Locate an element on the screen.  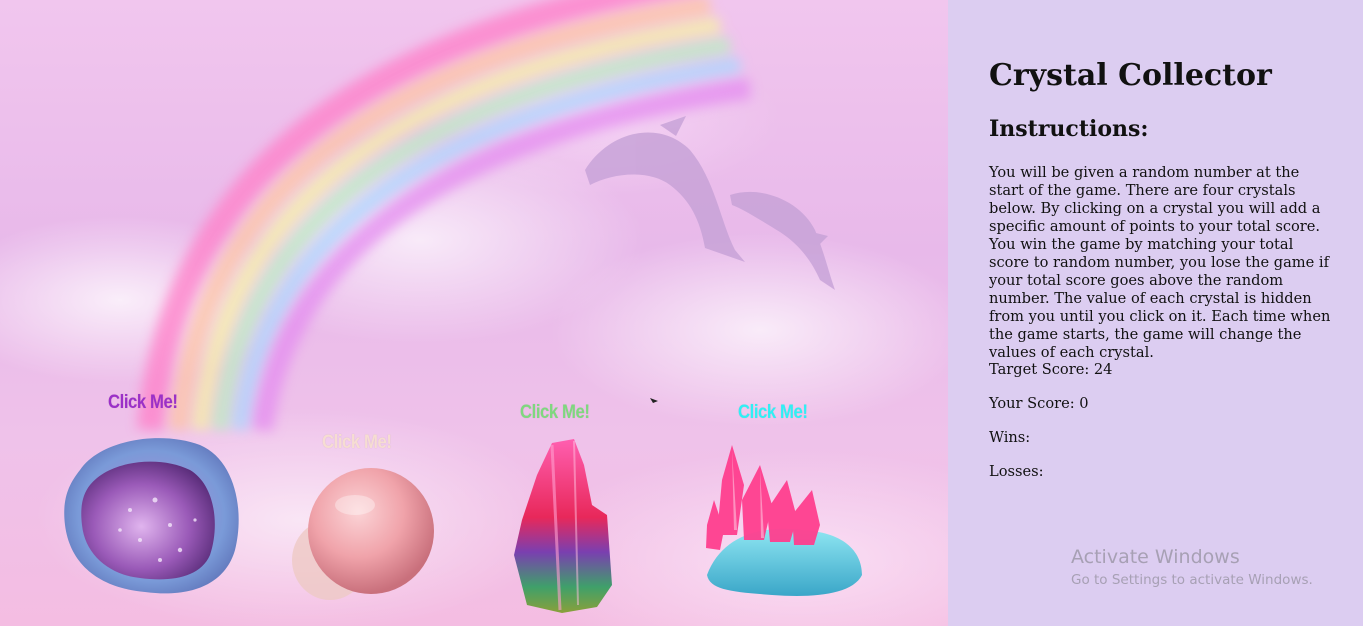
your-score: Your Score: 0 is located at coordinates (1039, 403).